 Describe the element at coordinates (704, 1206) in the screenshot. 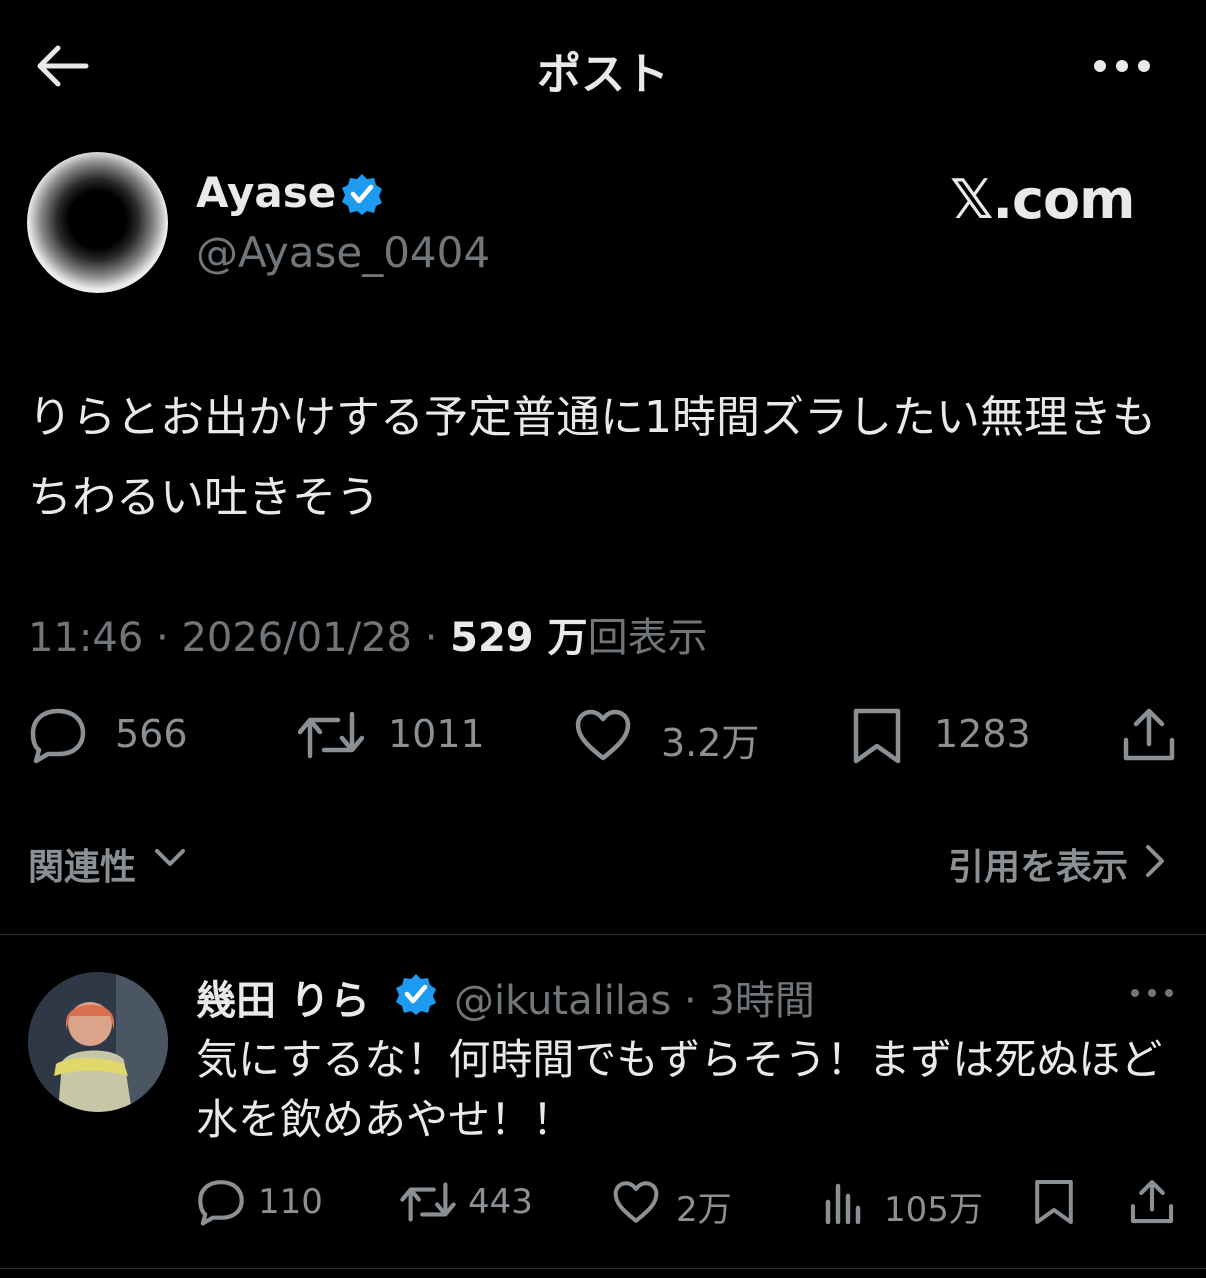

I see `reply-like-count: 2万` at that location.